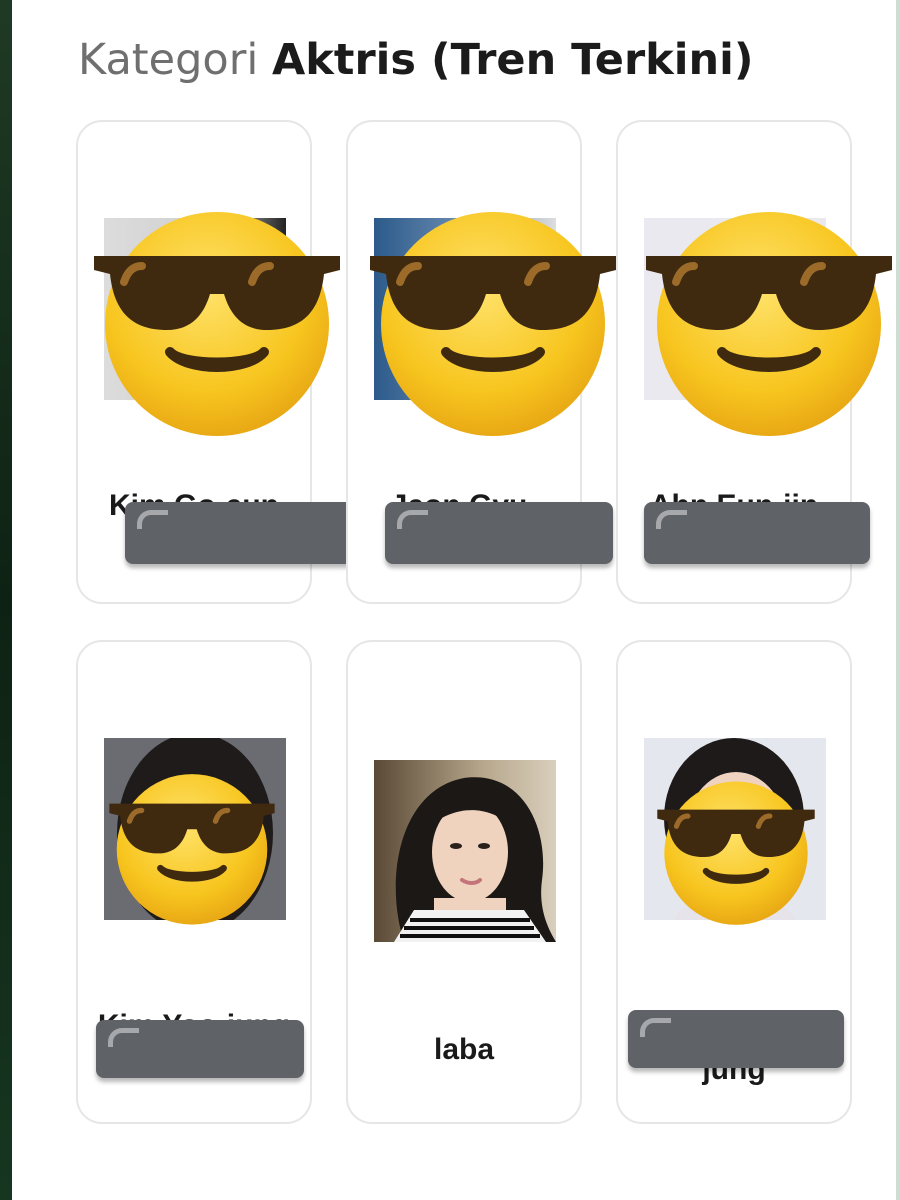 This screenshot has height=1200, width=900. Describe the element at coordinates (898, 600) in the screenshot. I see `background-edge-right` at that location.